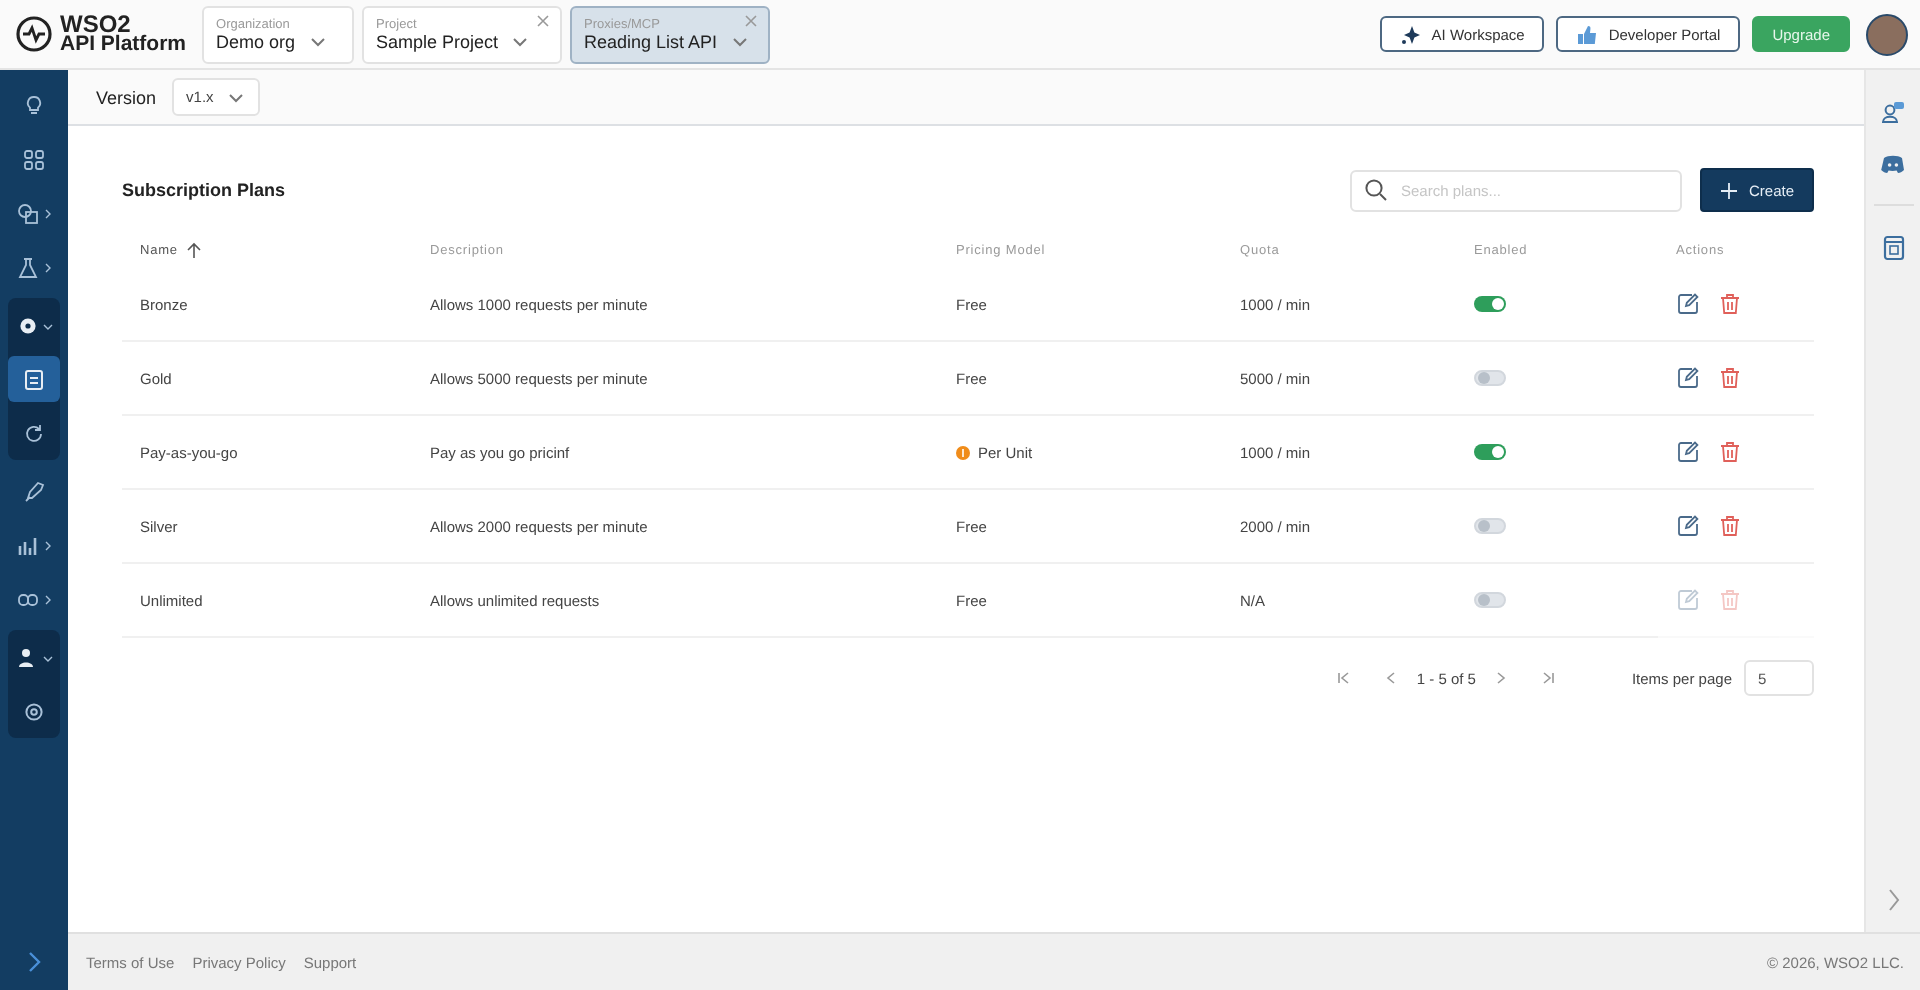  What do you see at coordinates (963, 452) in the screenshot?
I see `coin-icon` at bounding box center [963, 452].